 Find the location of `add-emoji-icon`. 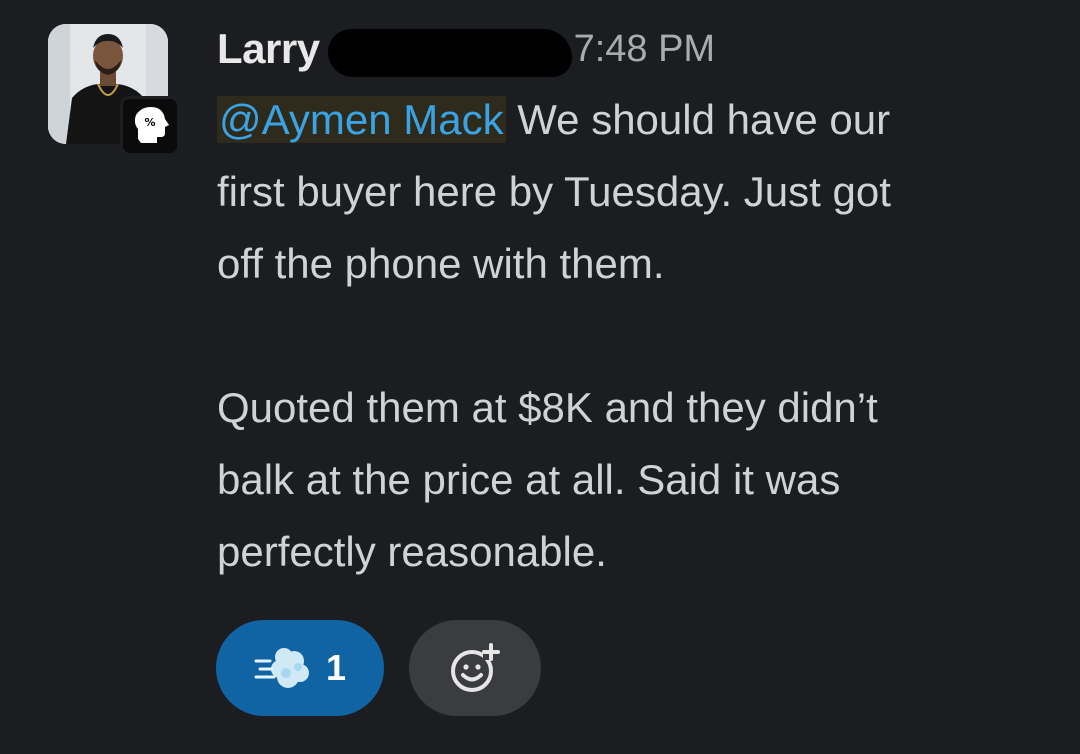

add-emoji-icon is located at coordinates (475, 667).